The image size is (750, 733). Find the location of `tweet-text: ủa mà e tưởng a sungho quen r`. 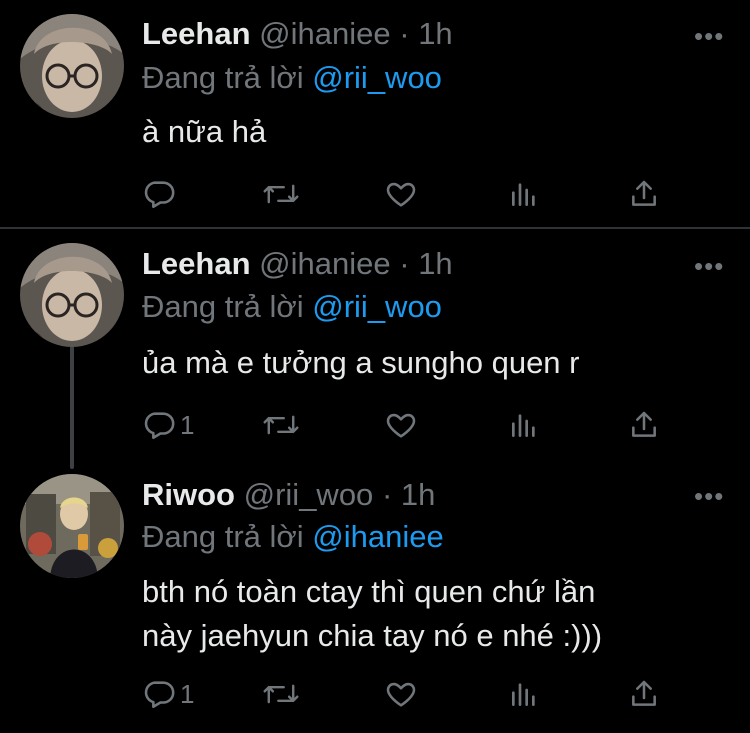

tweet-text: ủa mà e tưởng a sungho quen r is located at coordinates (361, 362).